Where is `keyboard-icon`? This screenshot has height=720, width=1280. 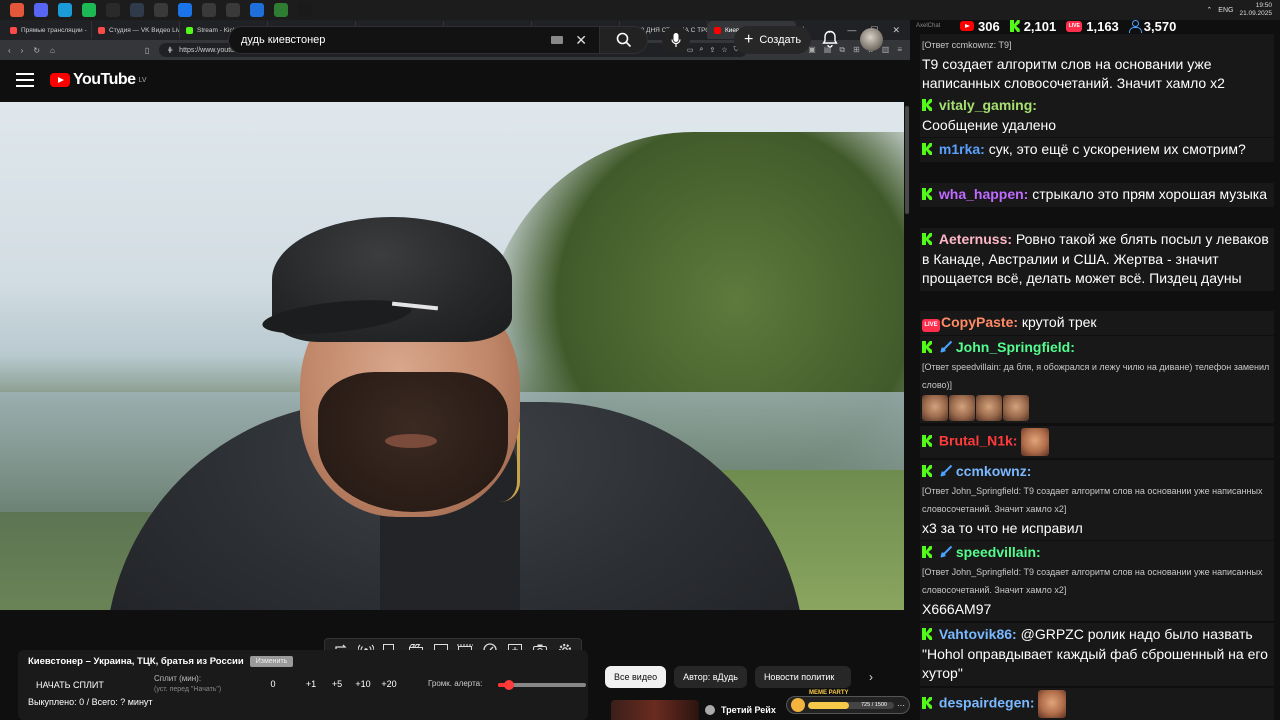
keyboard-icon is located at coordinates (557, 40).